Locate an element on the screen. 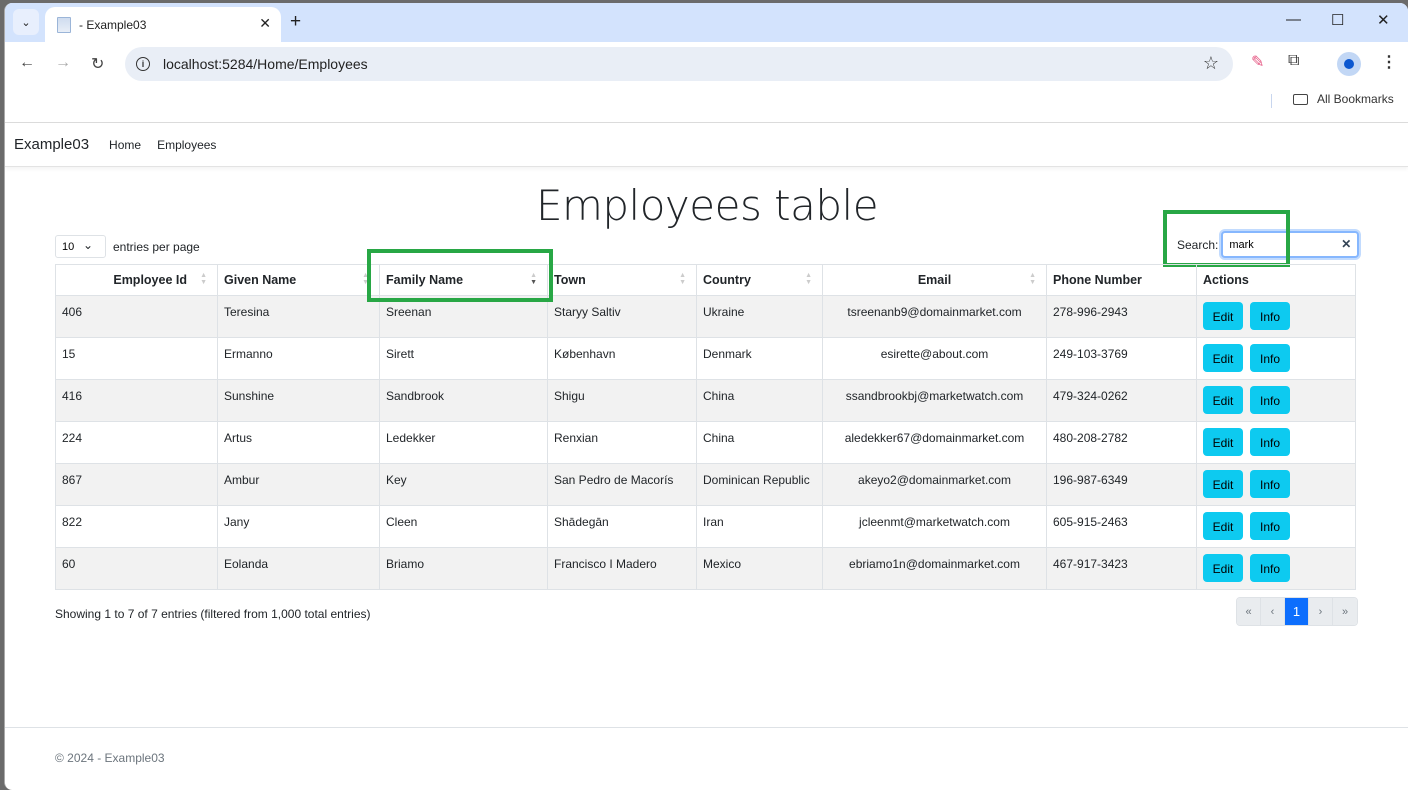 Image resolution: width=1408 pixels, height=790 pixels. browser-tab: - Example03 ✕ is located at coordinates (163, 24).